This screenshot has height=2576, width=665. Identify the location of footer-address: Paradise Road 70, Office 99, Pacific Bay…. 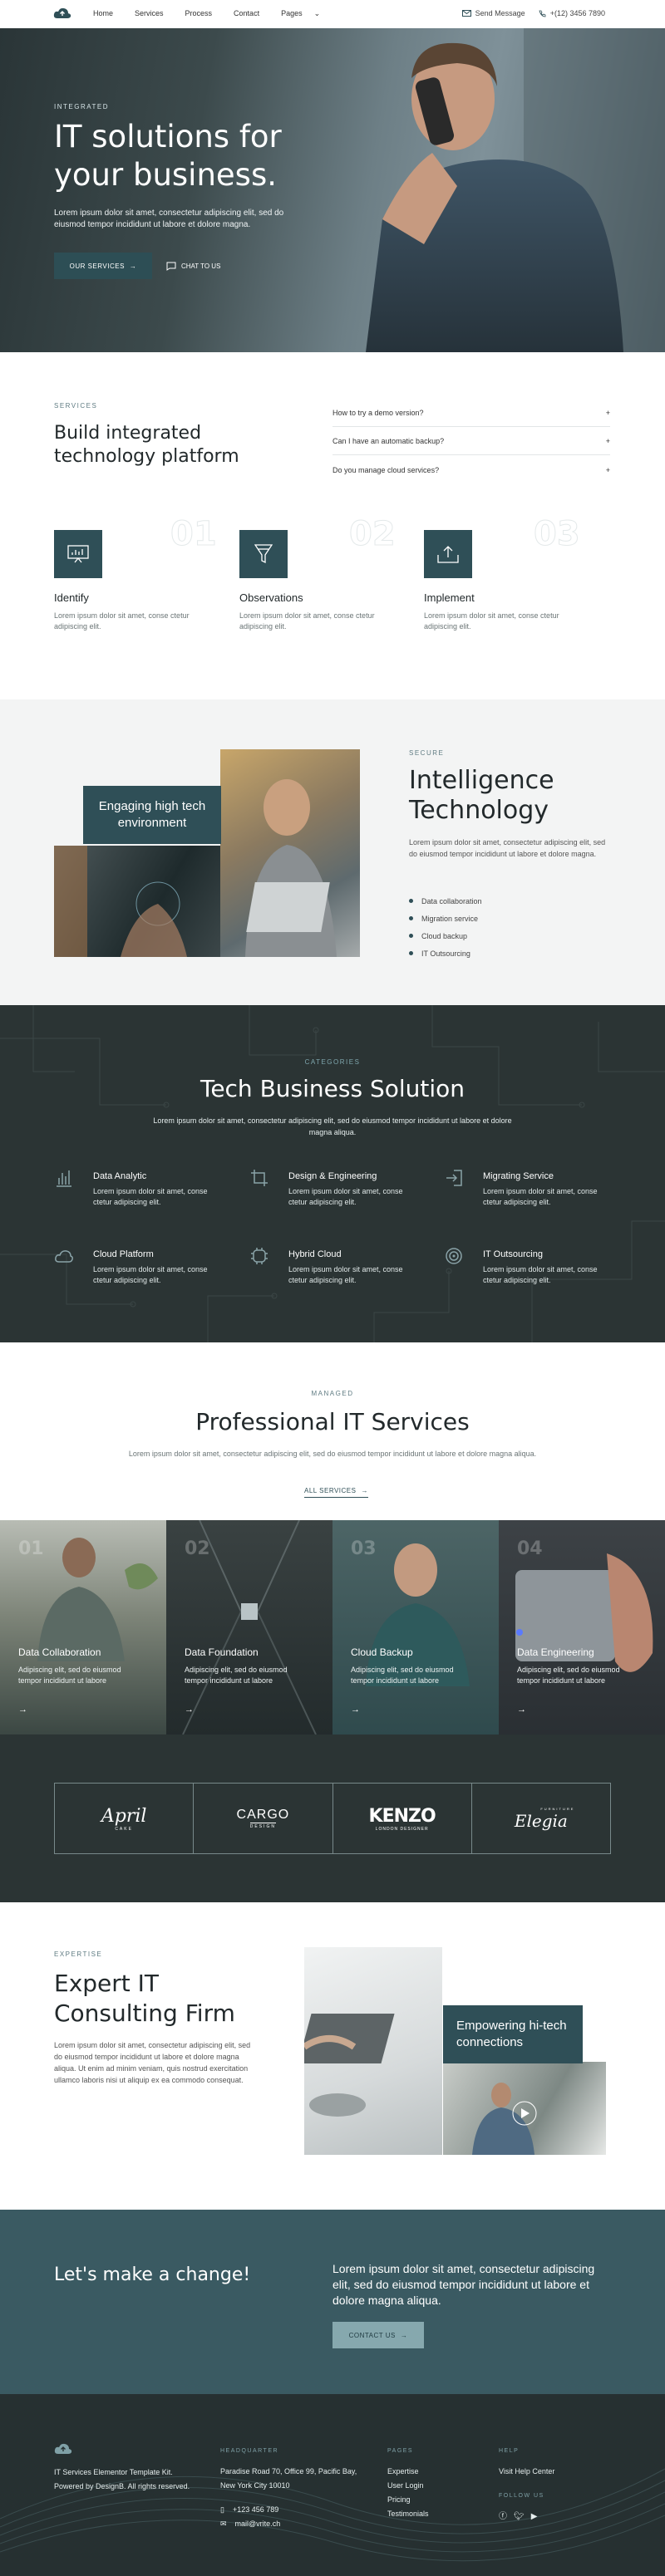
(288, 2478).